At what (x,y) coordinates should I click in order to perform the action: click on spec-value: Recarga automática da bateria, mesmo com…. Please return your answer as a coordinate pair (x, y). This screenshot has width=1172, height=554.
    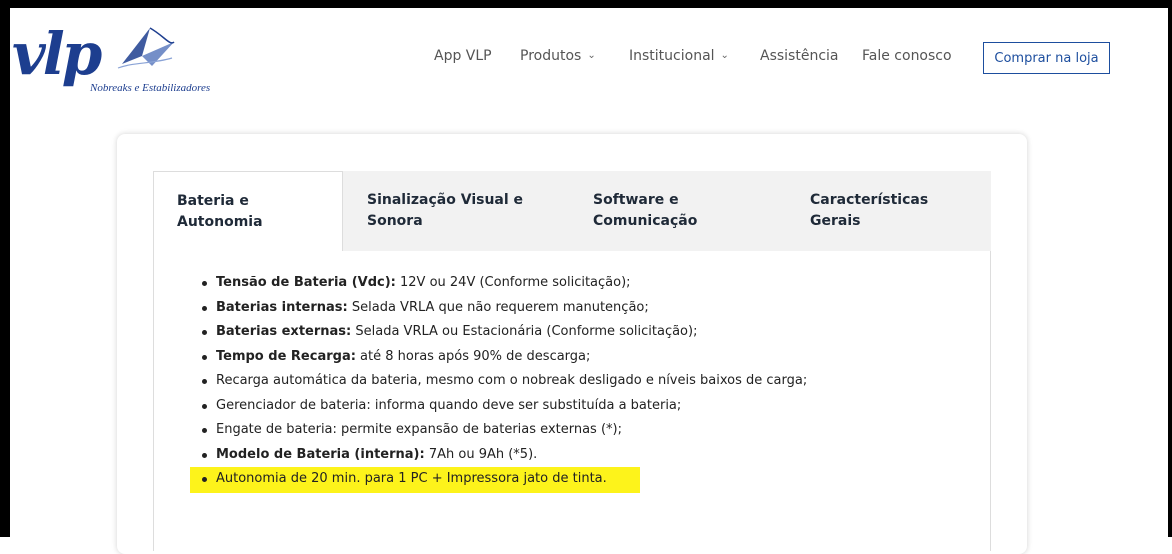
    Looking at the image, I should click on (512, 380).